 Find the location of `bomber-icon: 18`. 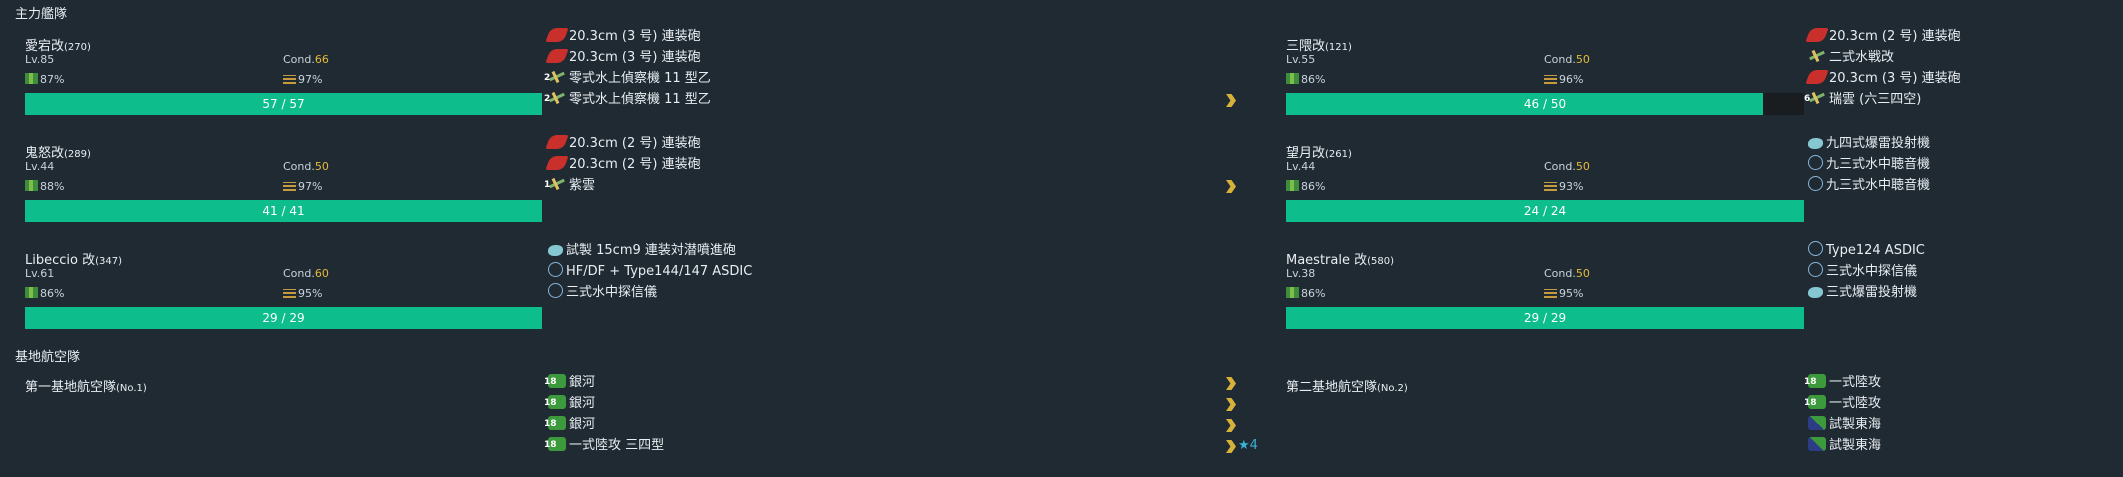

bomber-icon: 18 is located at coordinates (555, 381).